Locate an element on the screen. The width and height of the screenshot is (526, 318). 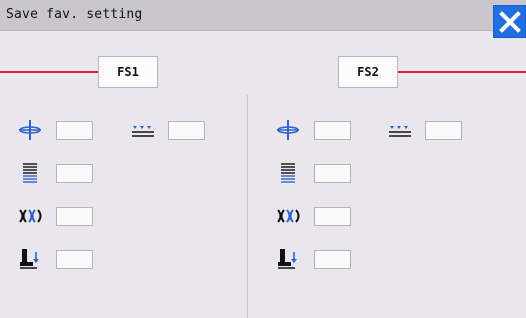
panel-divider is located at coordinates (247, 206).